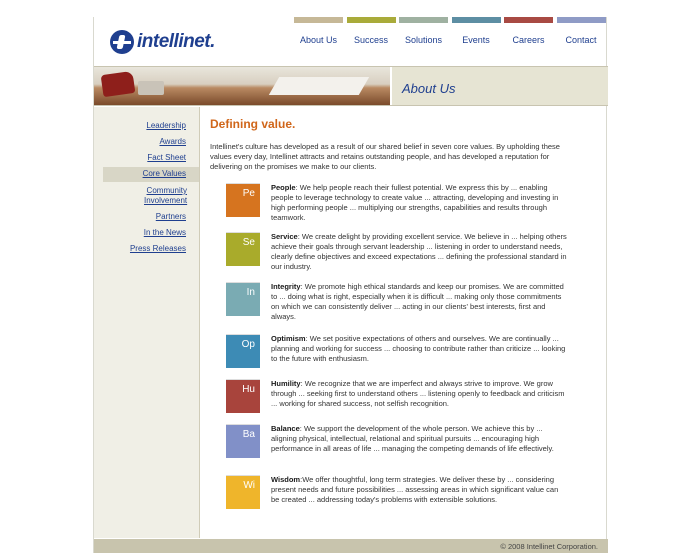 The image size is (700, 553). Describe the element at coordinates (243, 441) in the screenshot. I see `balance-swatch: Ba` at that location.